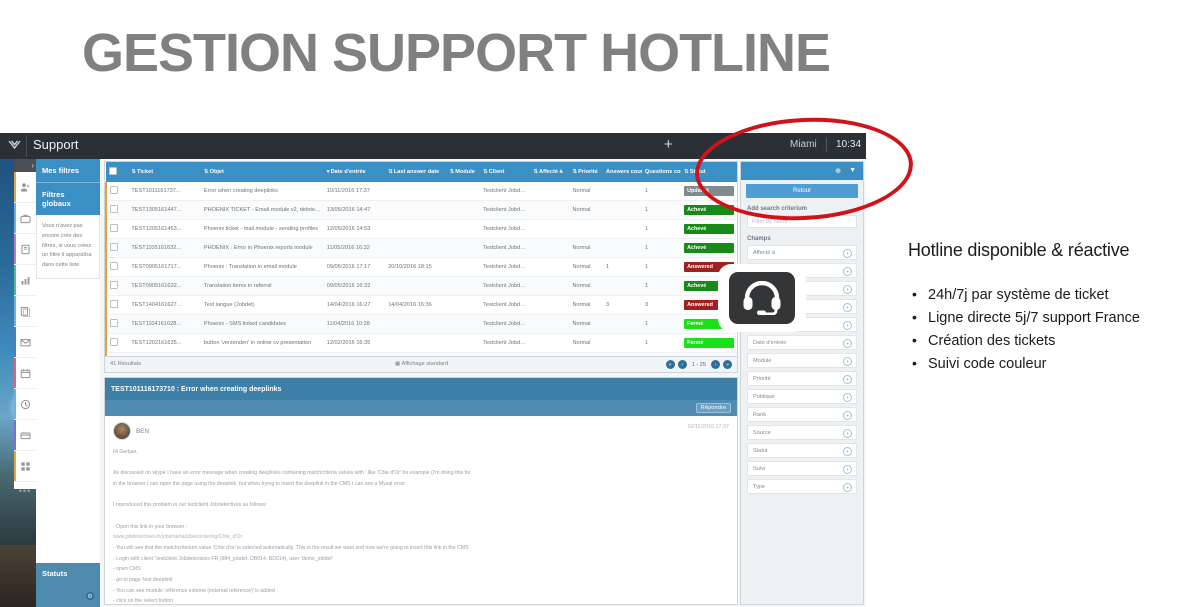 The image size is (1181, 607). I want to click on column-affecte-a: ⇅Affecté à, so click(550, 172).